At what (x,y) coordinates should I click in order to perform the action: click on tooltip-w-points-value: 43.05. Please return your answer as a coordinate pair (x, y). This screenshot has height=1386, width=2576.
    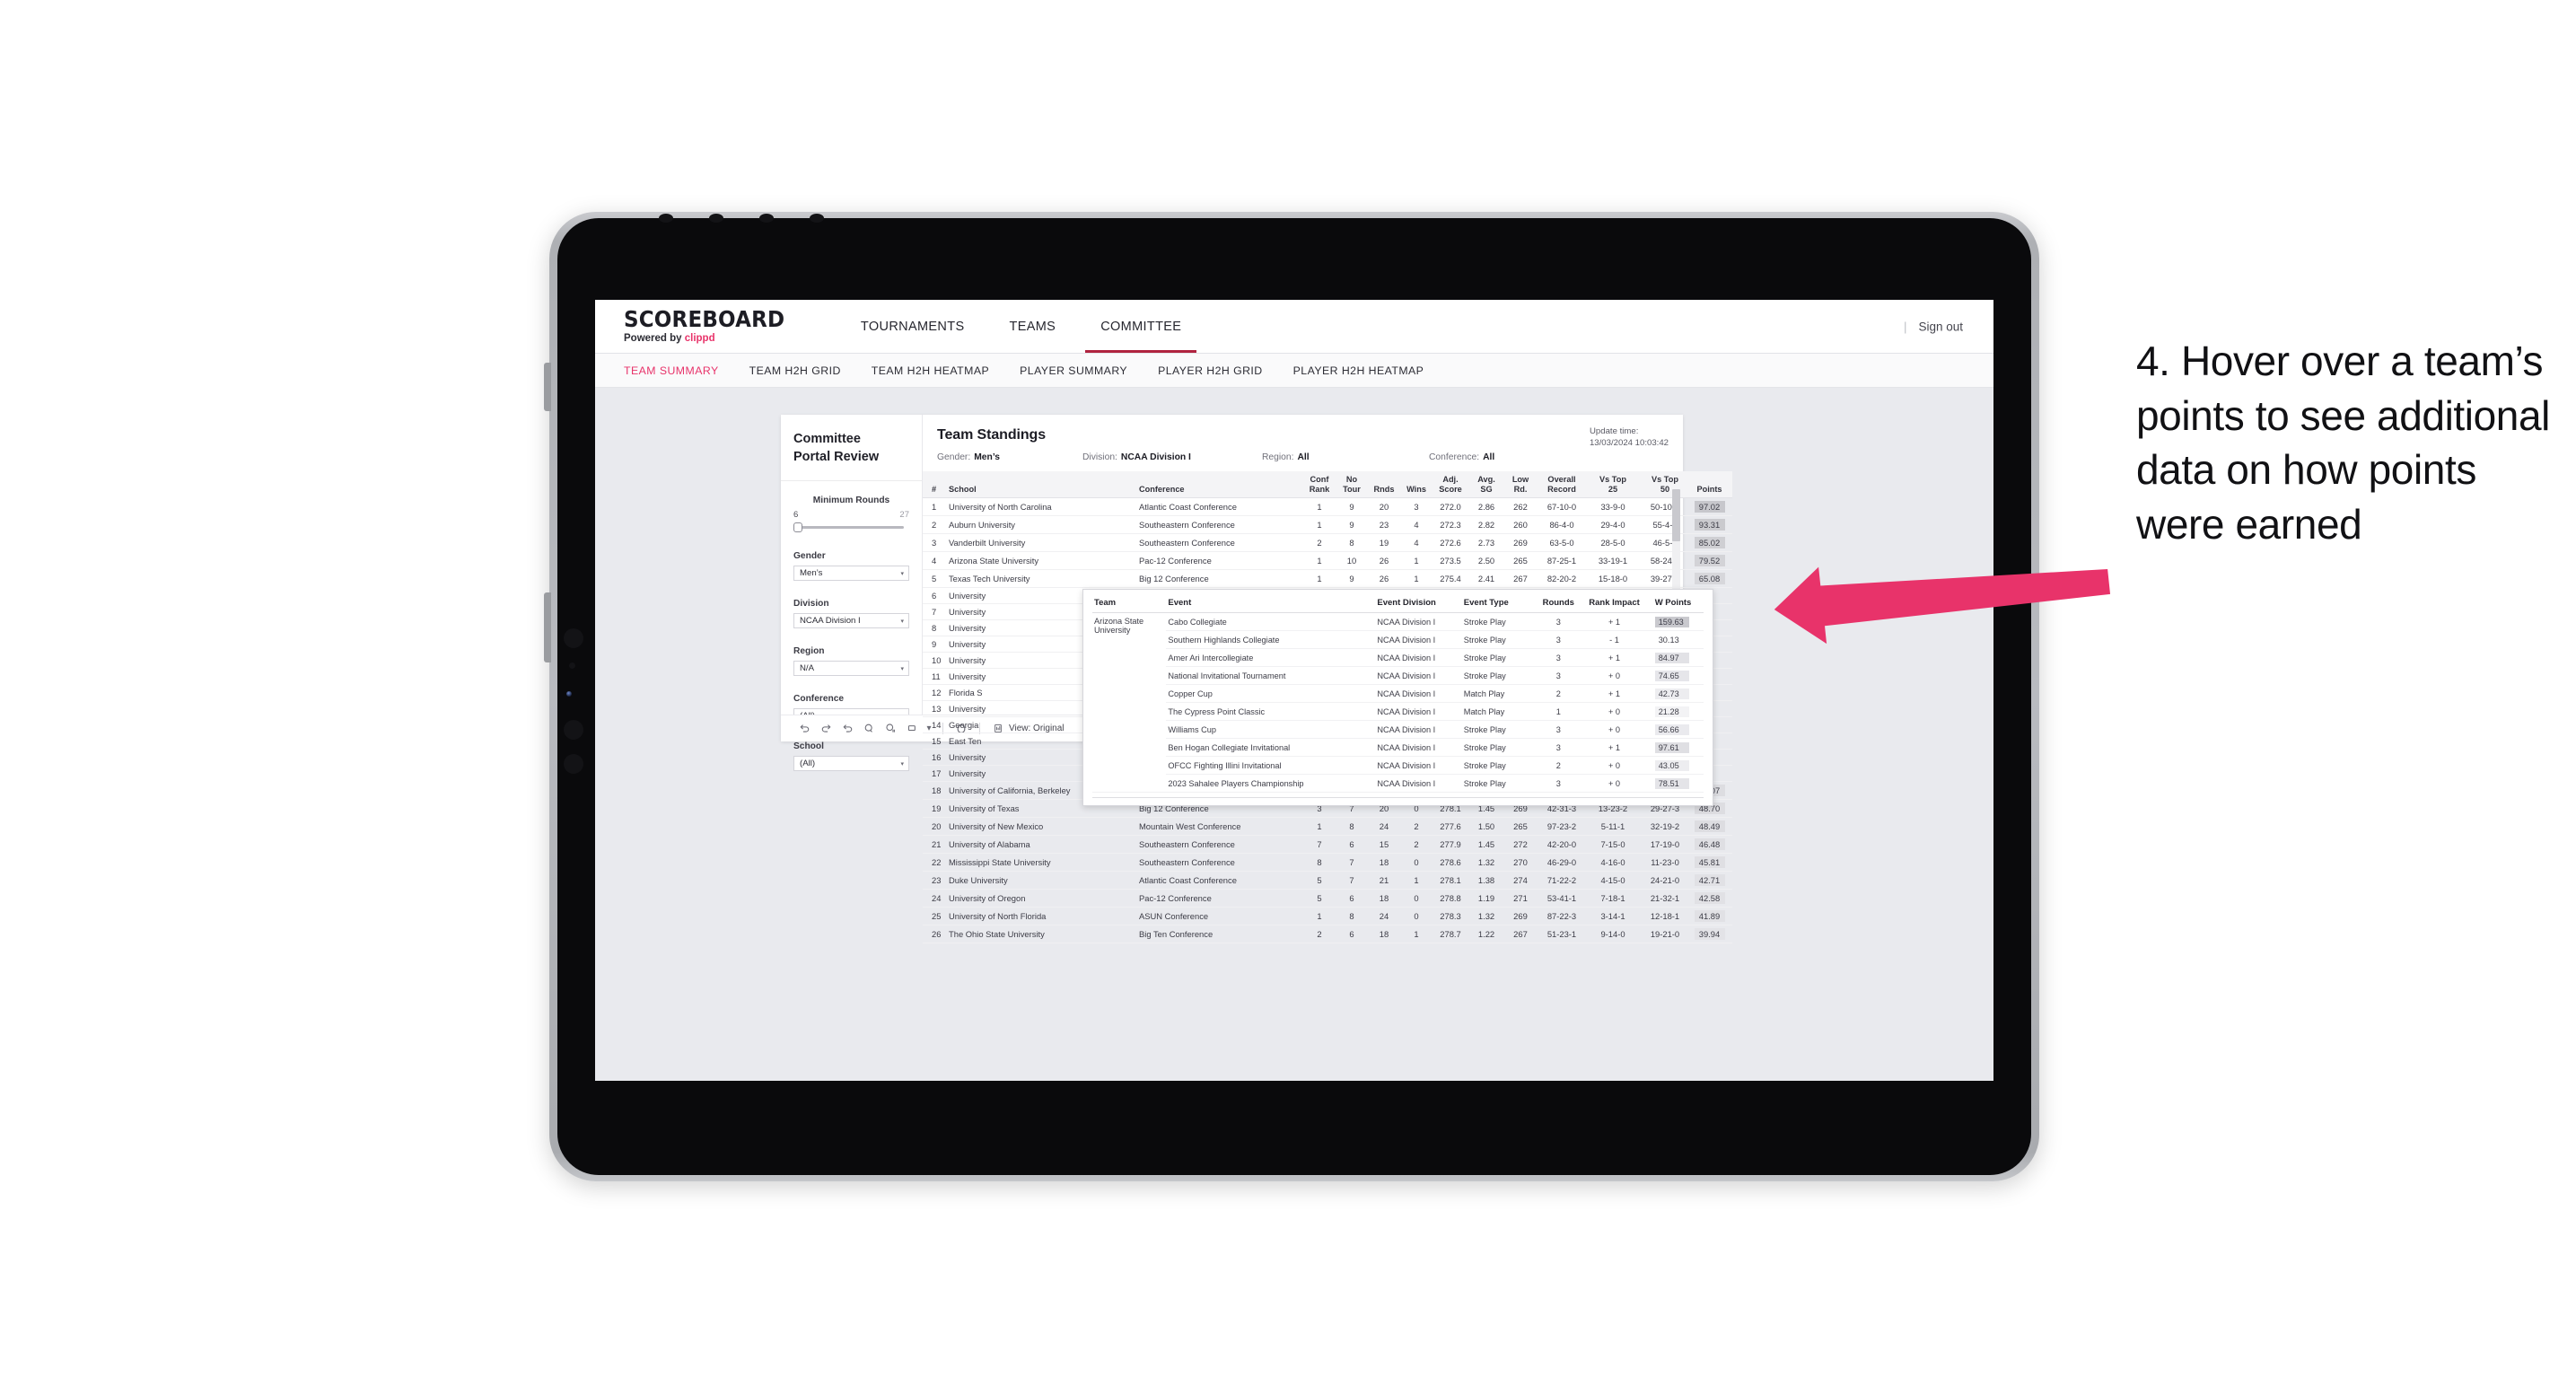
    Looking at the image, I should click on (1671, 765).